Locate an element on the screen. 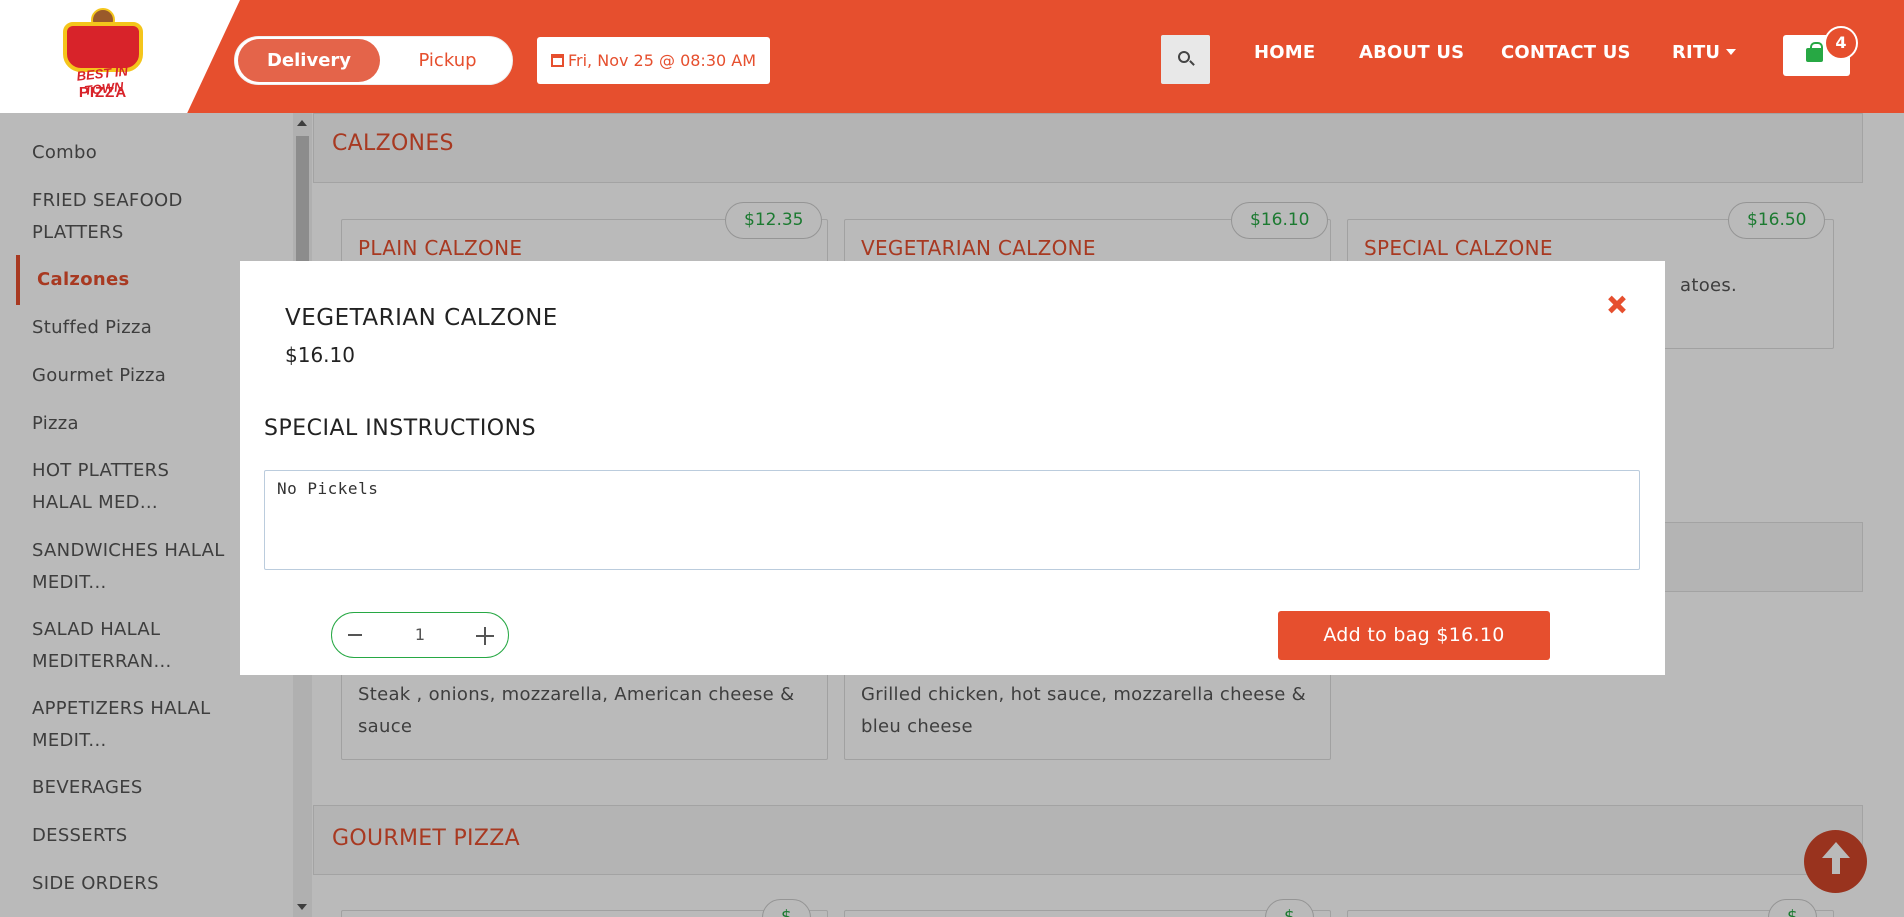  schedule-datetime-button: Fri, Nov 25 @ 08:30 AM is located at coordinates (653, 60).